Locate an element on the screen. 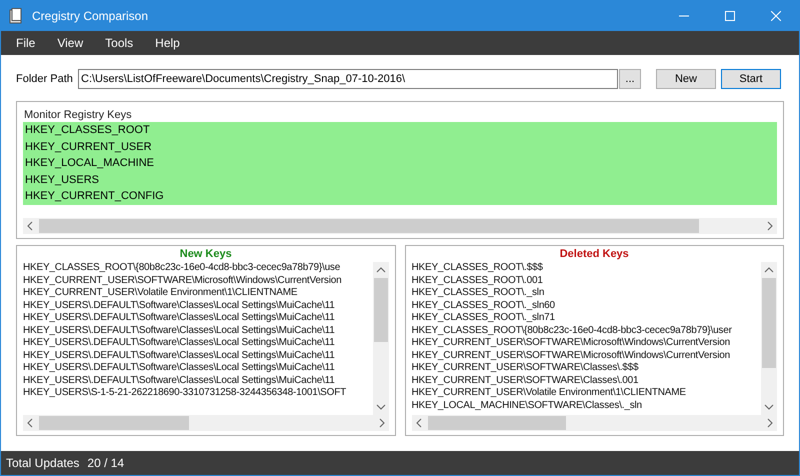  list-title: Deleted Keys is located at coordinates (594, 254).